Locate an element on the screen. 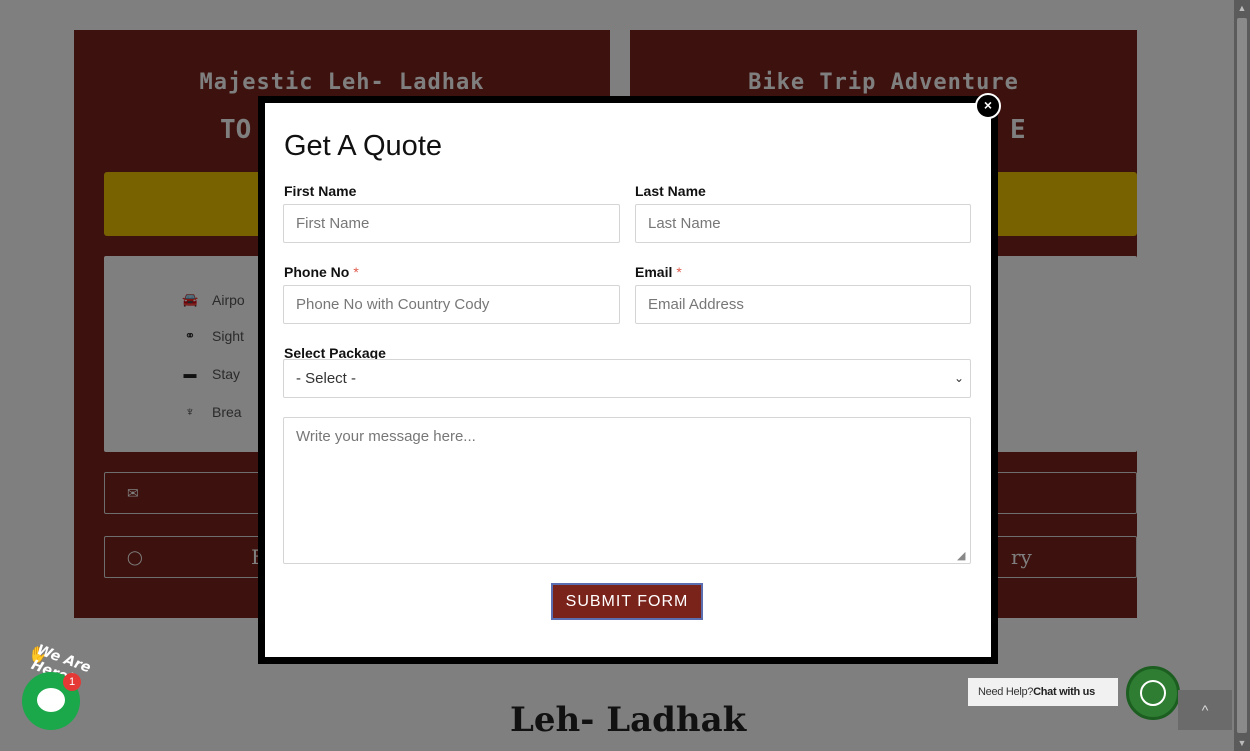 The image size is (1250, 751). resize-grip-icon: ◢ is located at coordinates (963, 556).